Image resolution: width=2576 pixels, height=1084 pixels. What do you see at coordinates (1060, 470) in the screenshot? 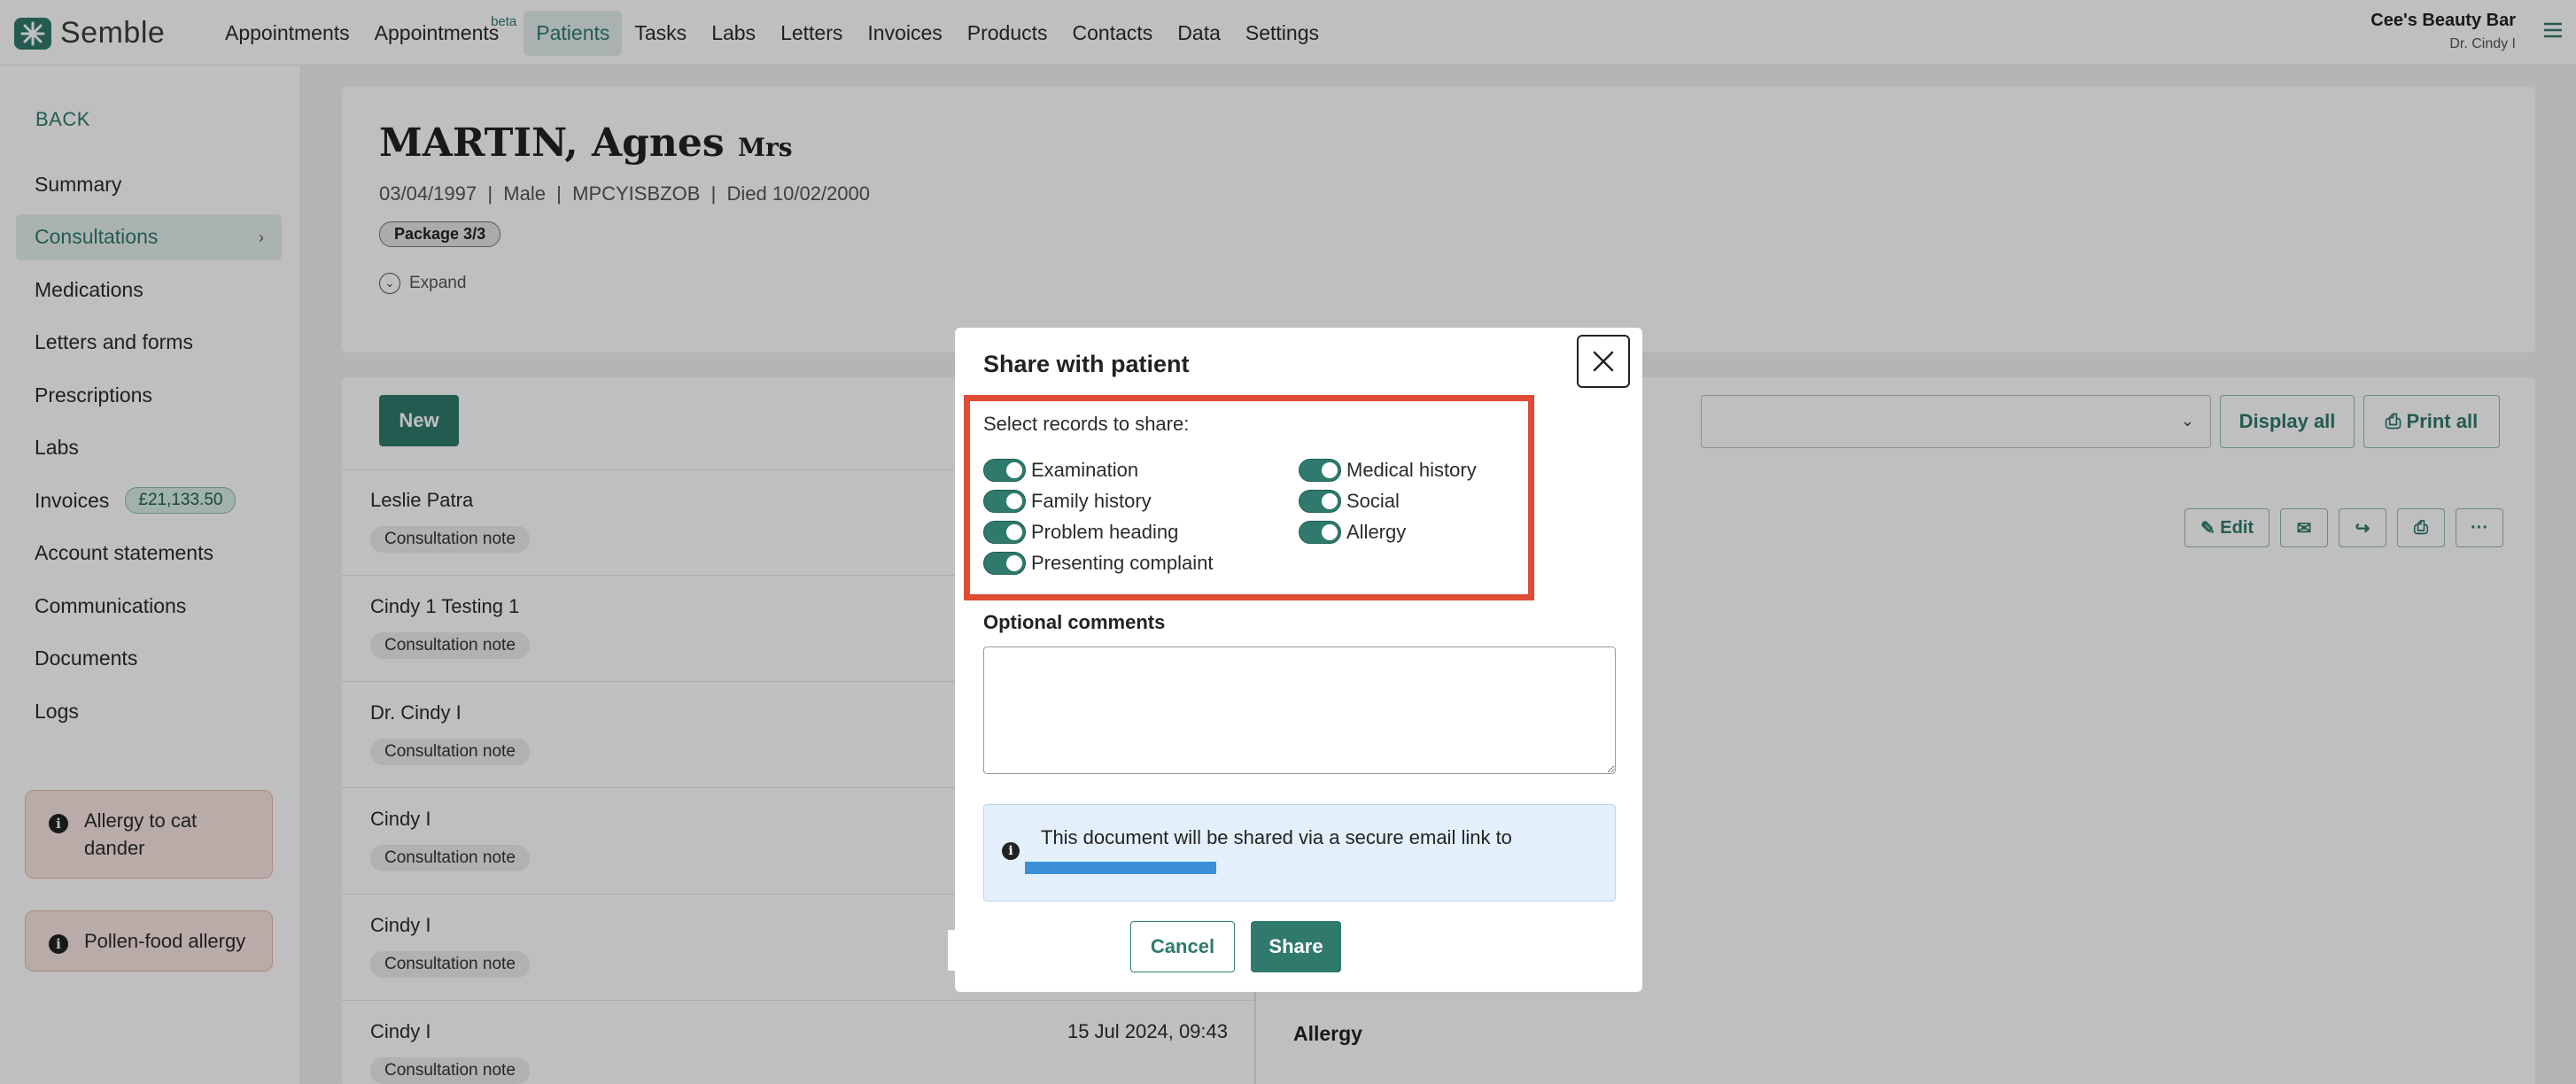
I see `toggle-examination: Examination` at bounding box center [1060, 470].